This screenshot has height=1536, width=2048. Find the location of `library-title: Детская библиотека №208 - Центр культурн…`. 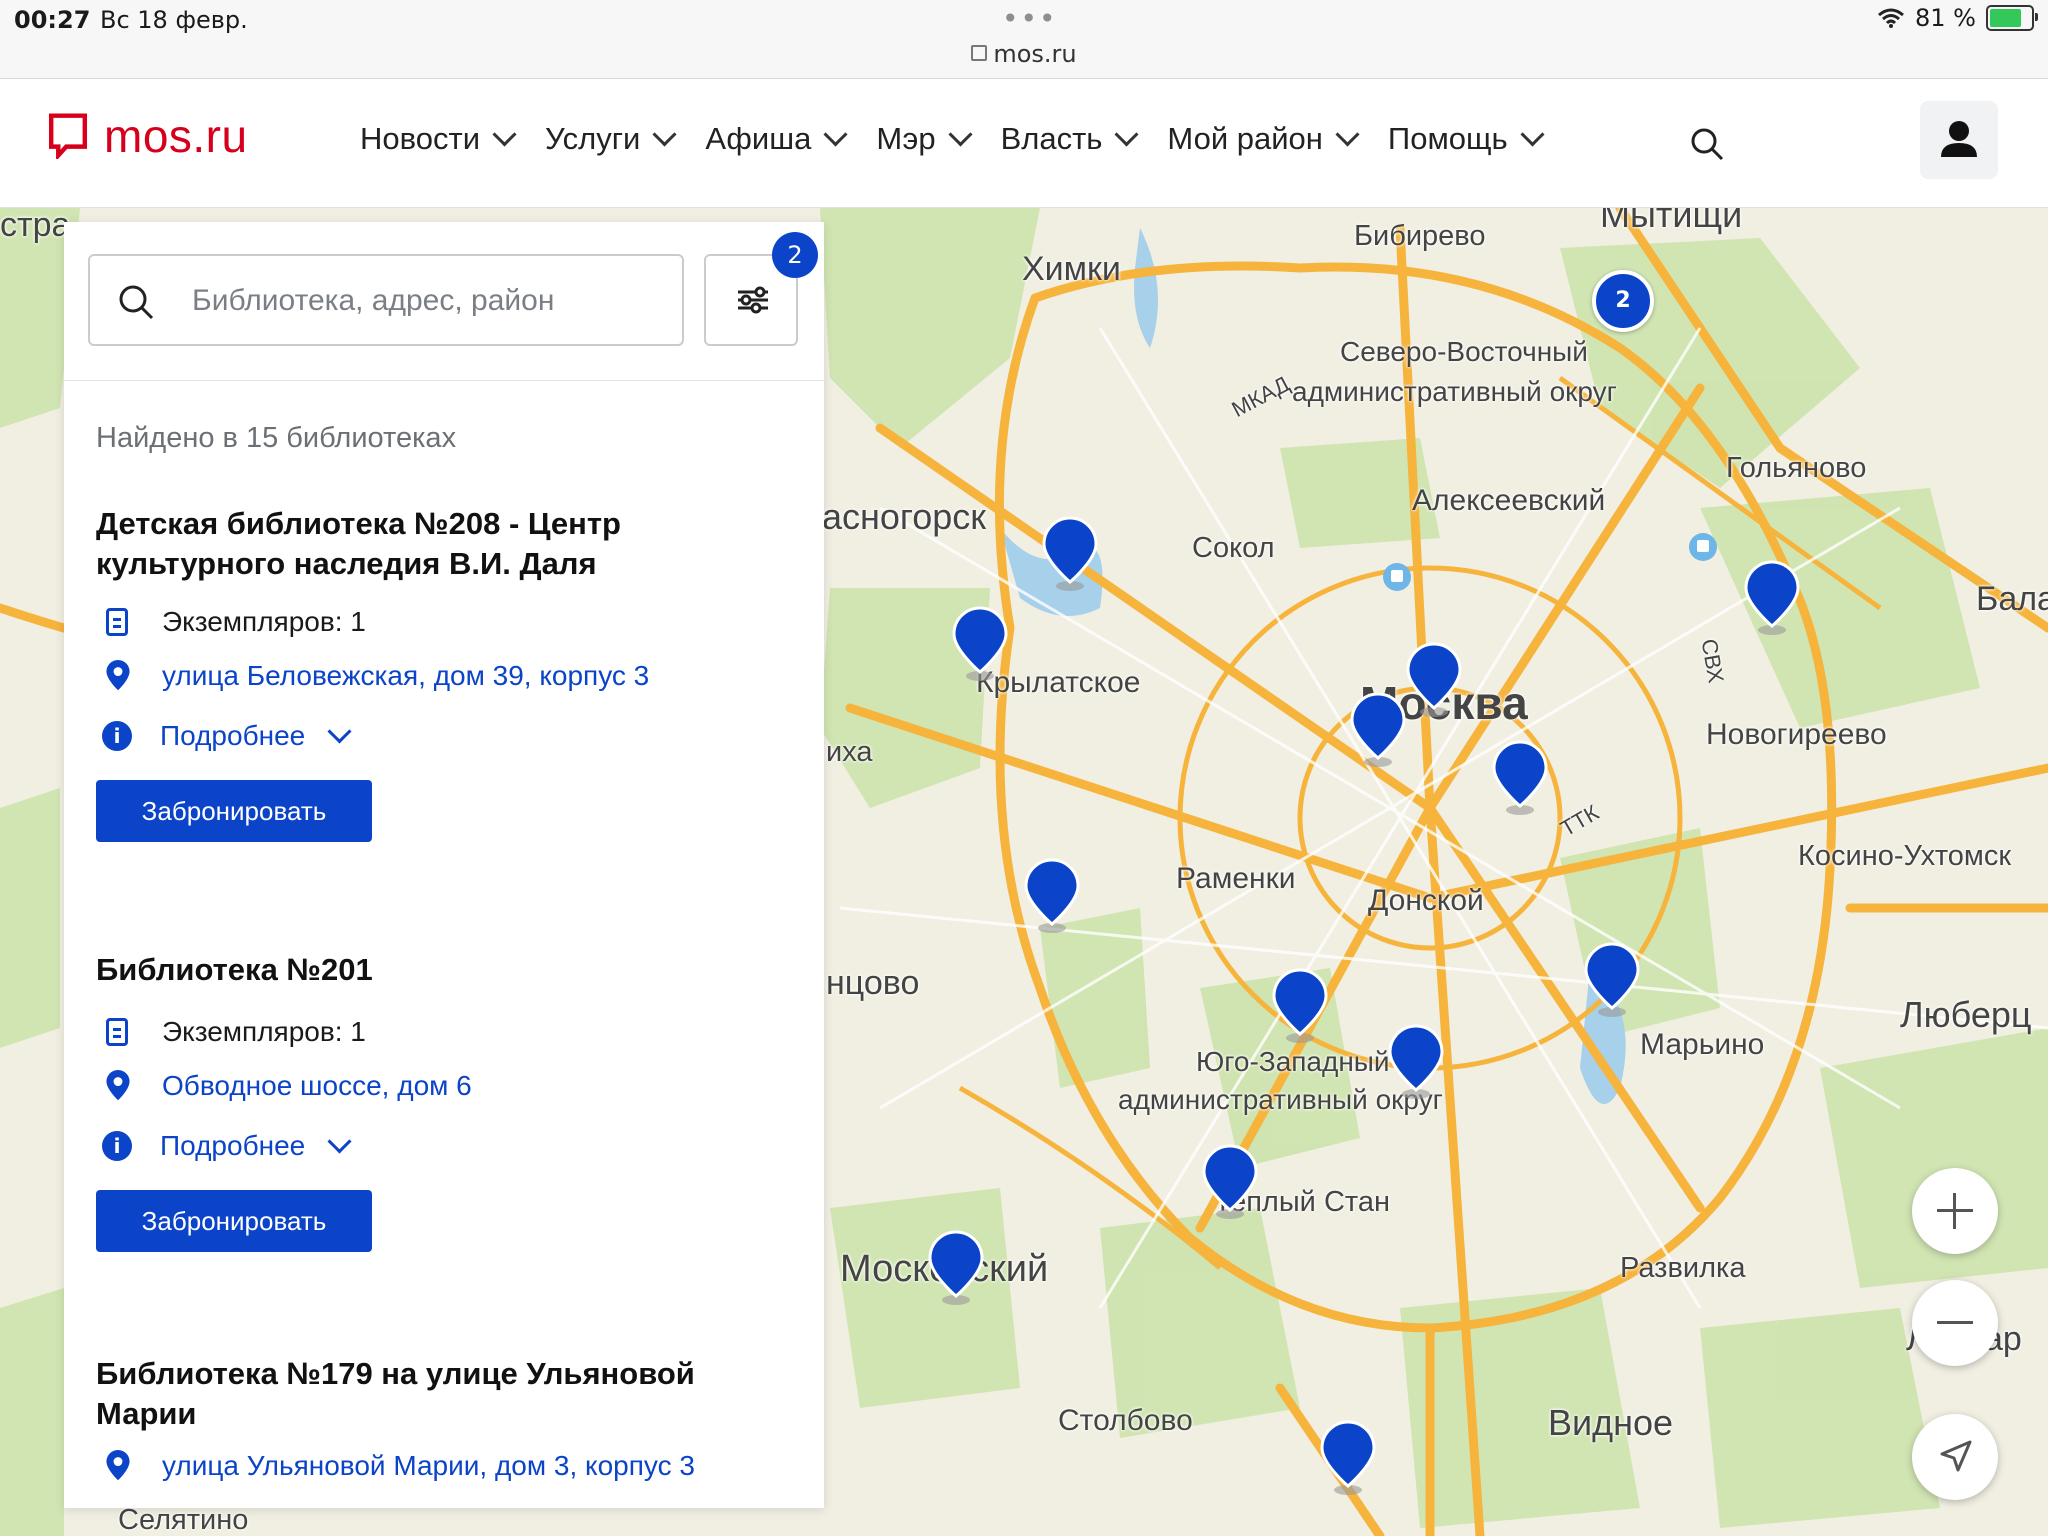

library-title: Детская библиотека №208 - Центр культурн… is located at coordinates (446, 544).